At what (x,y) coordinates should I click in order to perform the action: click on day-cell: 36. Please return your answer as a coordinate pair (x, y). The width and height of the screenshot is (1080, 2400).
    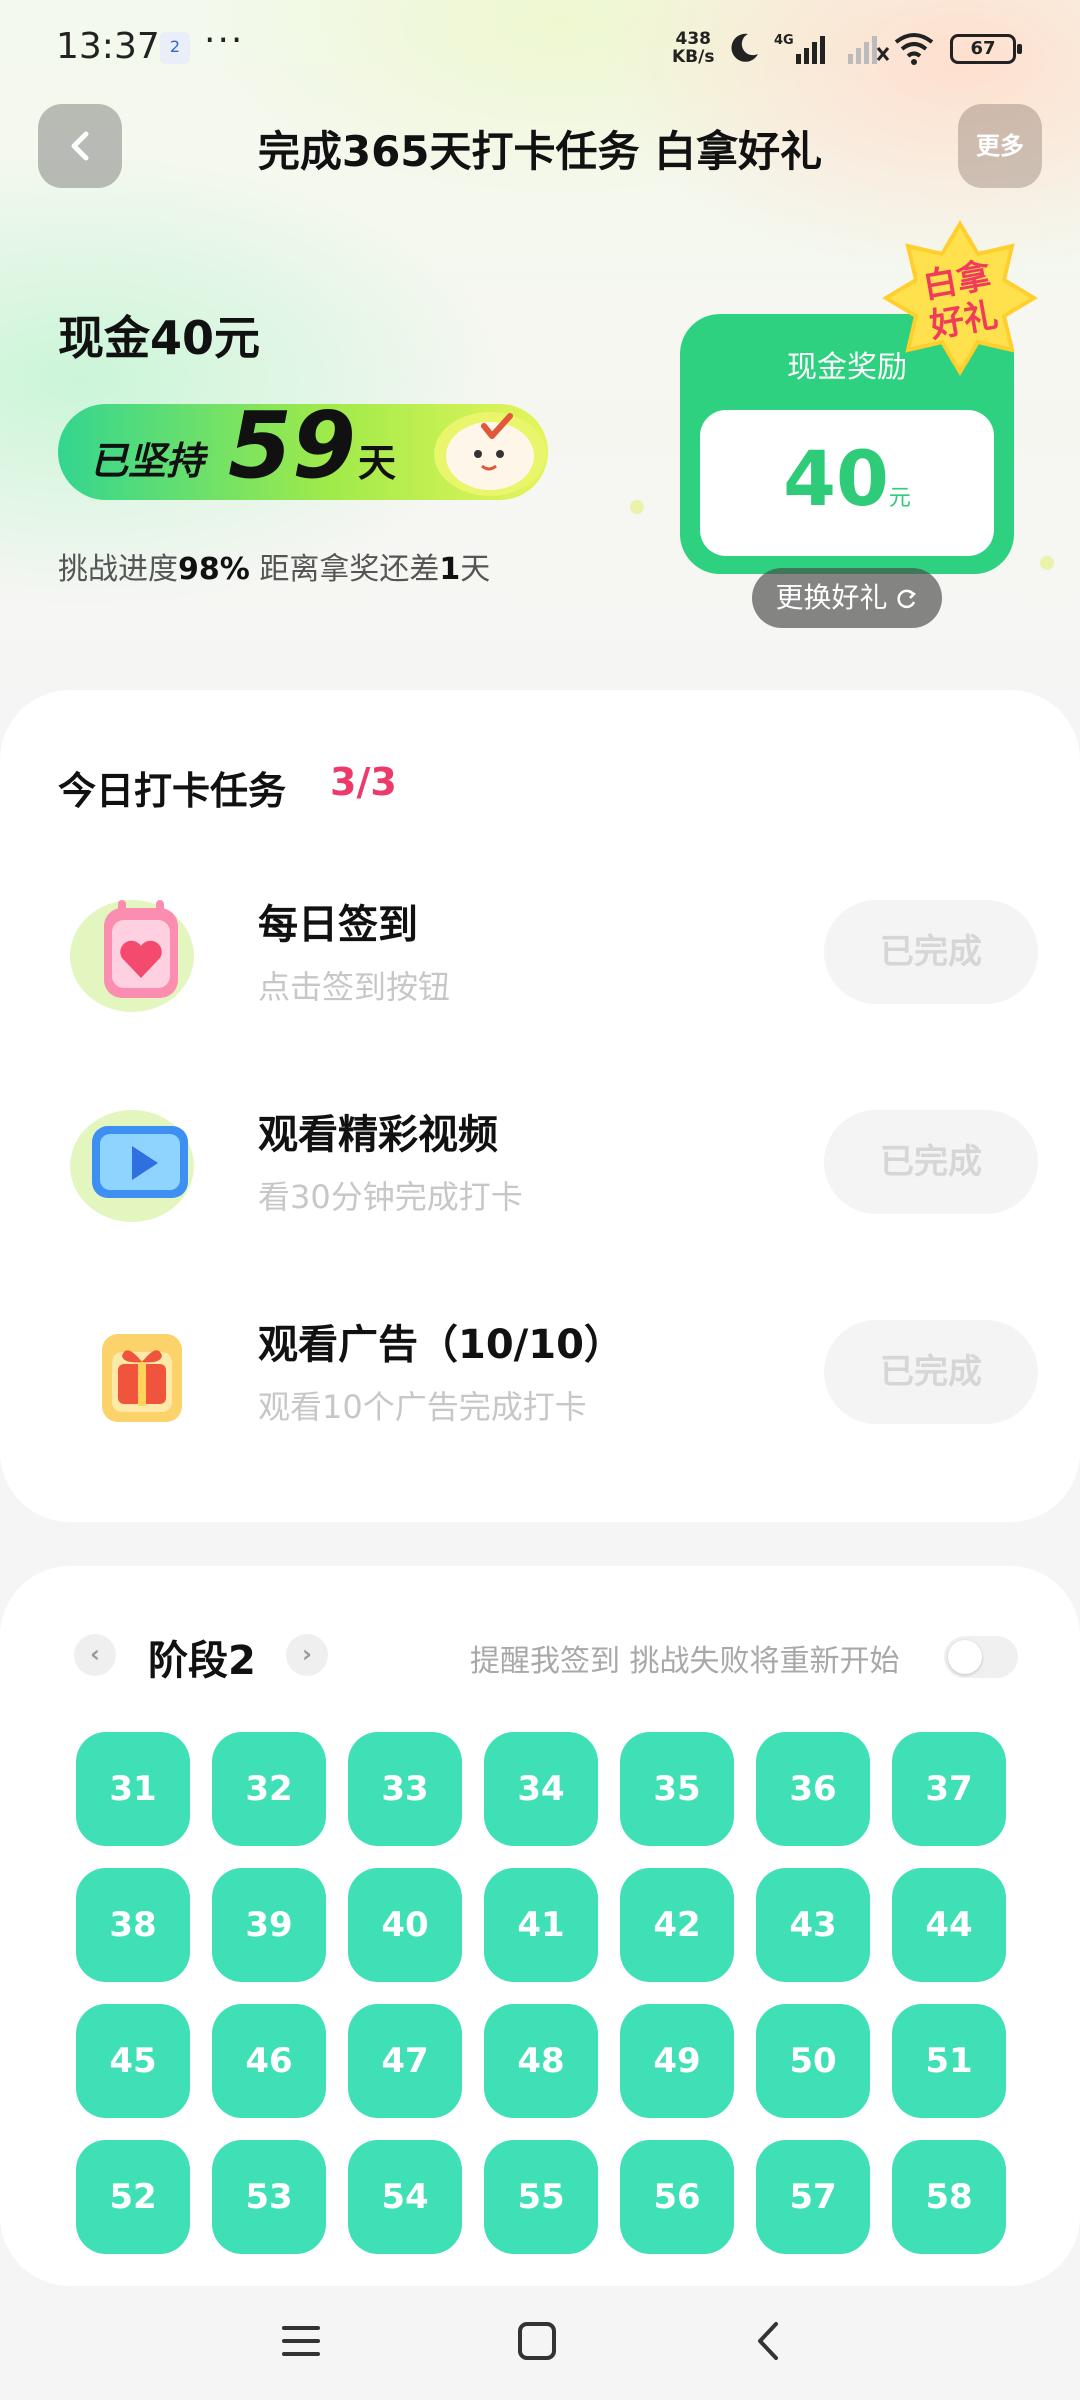
    Looking at the image, I should click on (813, 1789).